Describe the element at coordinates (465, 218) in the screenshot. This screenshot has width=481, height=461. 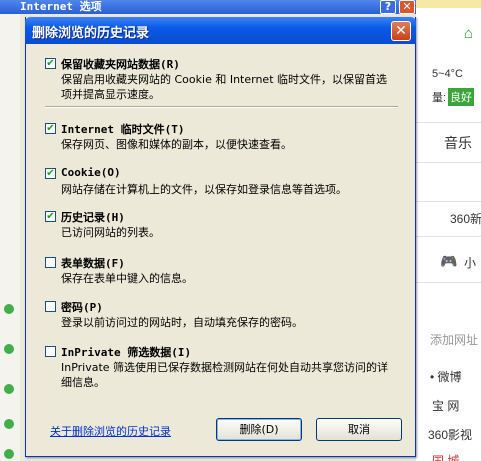
I see `site-360-link: 360新` at that location.